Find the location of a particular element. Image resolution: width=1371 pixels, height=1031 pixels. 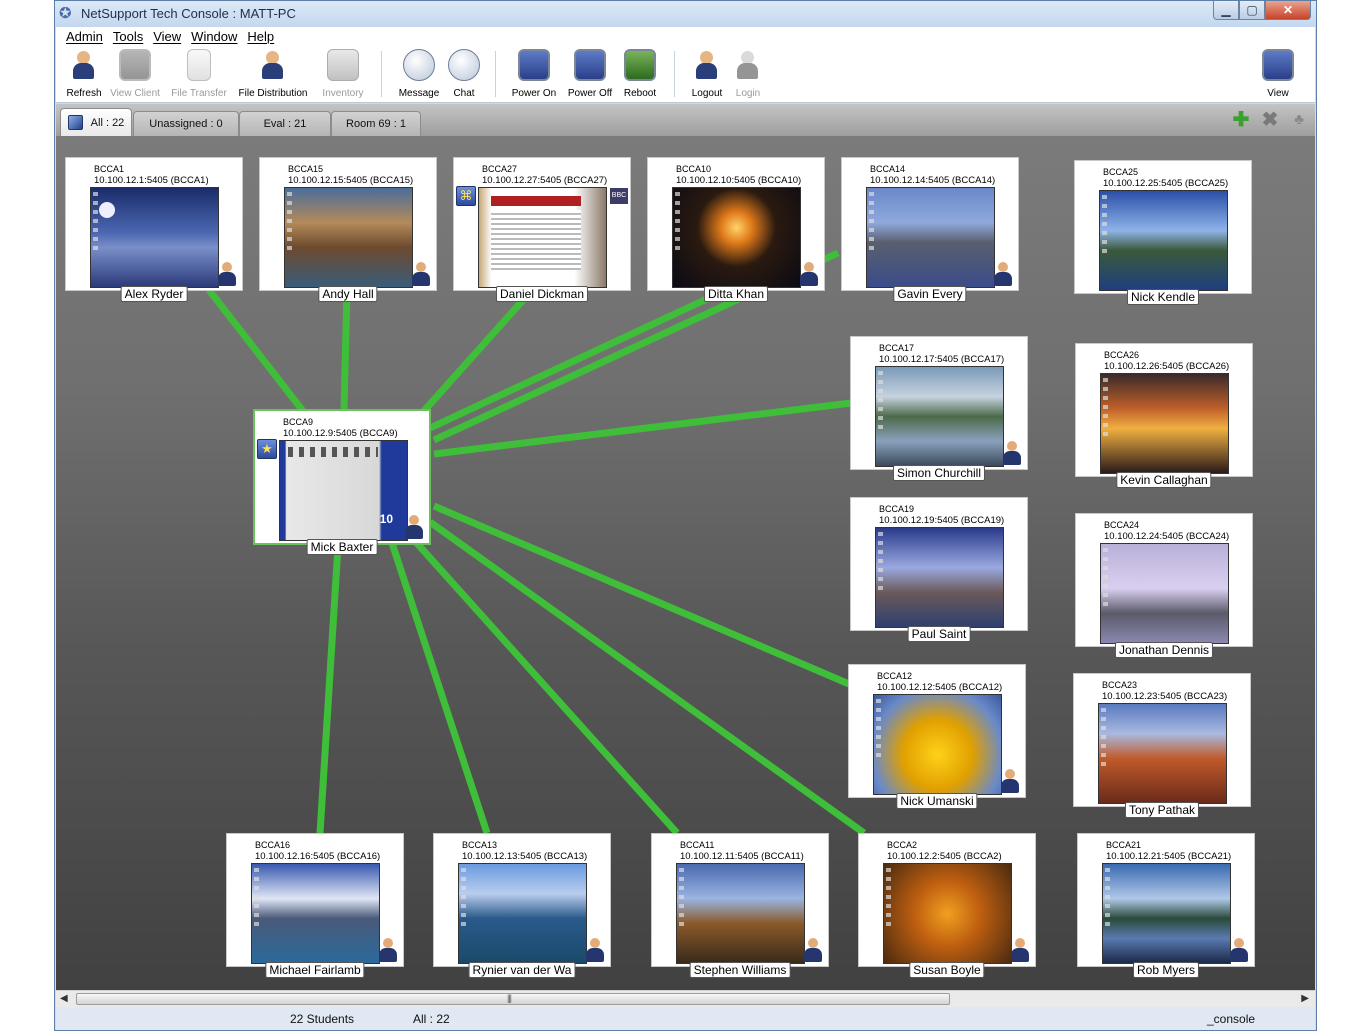

message-button: Message is located at coordinates (419, 75).